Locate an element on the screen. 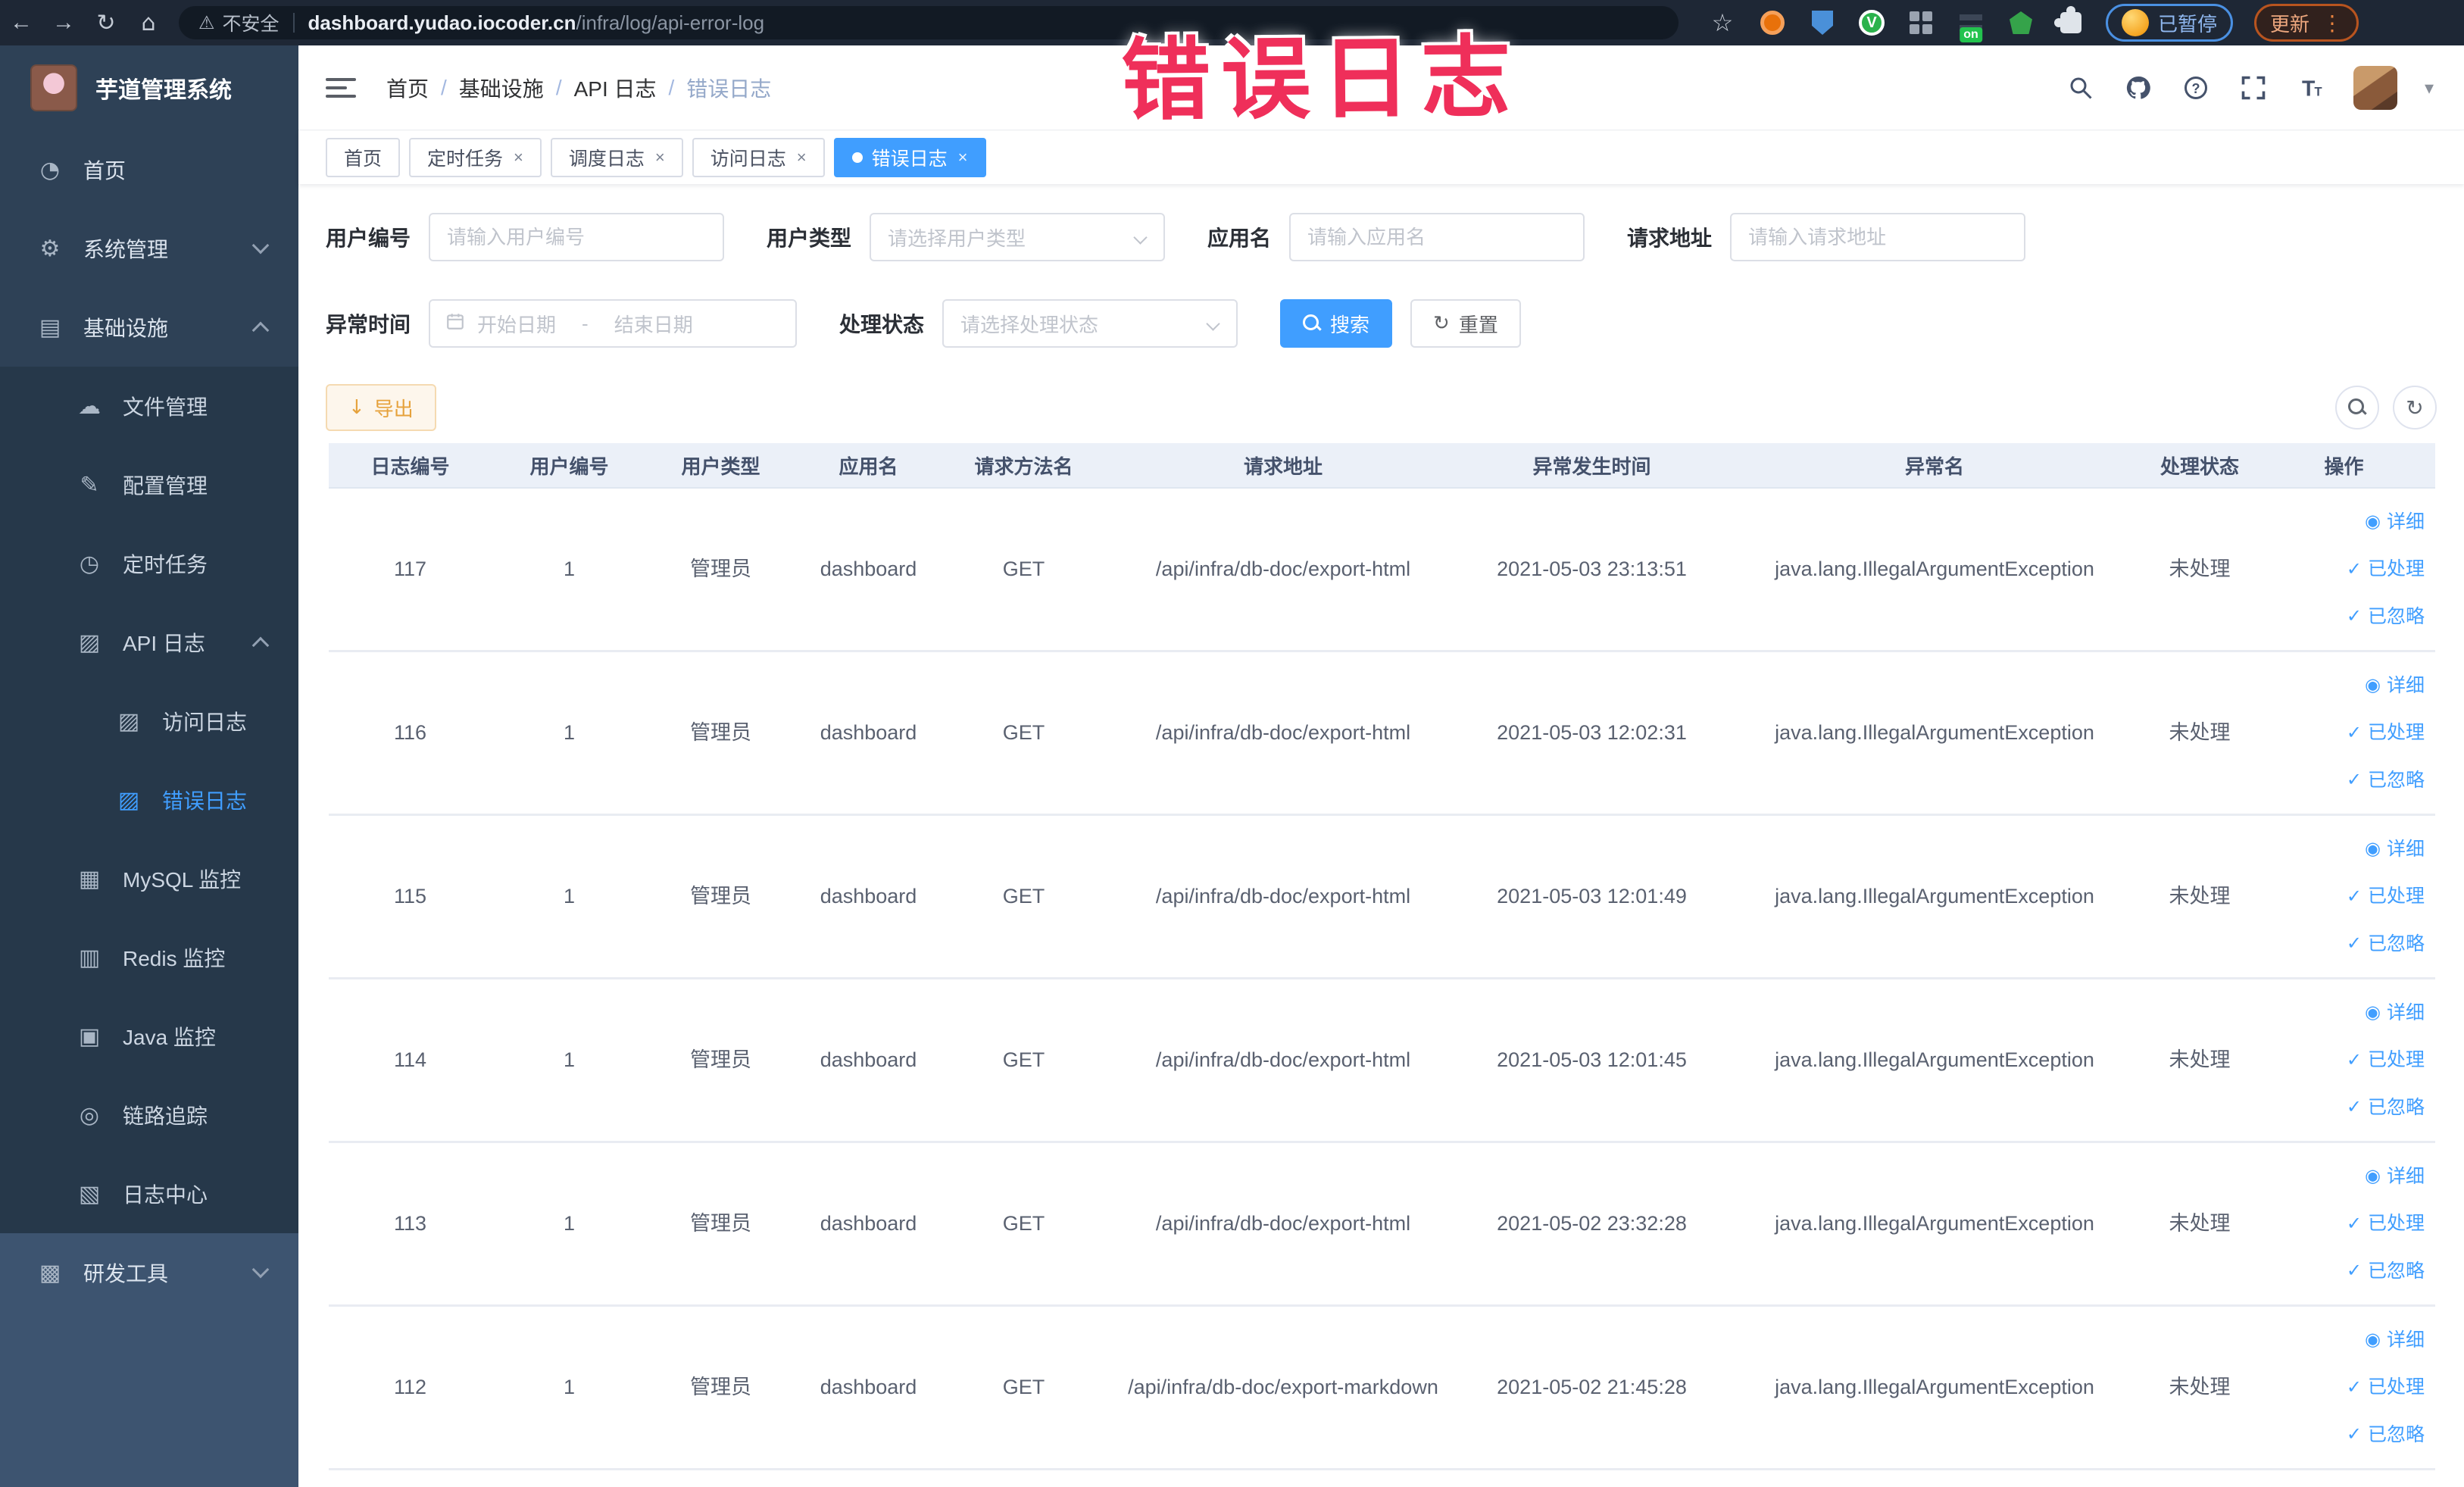 The image size is (2464, 1487). tab-scheduled-tasks: 定时任务 × is located at coordinates (475, 157).